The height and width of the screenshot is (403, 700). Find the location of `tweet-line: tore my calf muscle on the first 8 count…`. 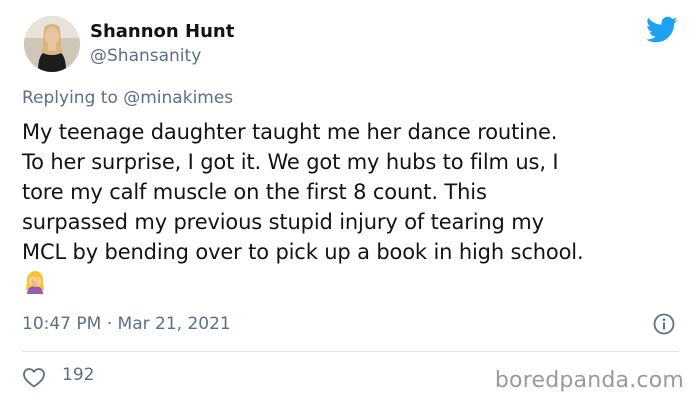

tweet-line: tore my calf muscle on the first 8 count… is located at coordinates (254, 192).